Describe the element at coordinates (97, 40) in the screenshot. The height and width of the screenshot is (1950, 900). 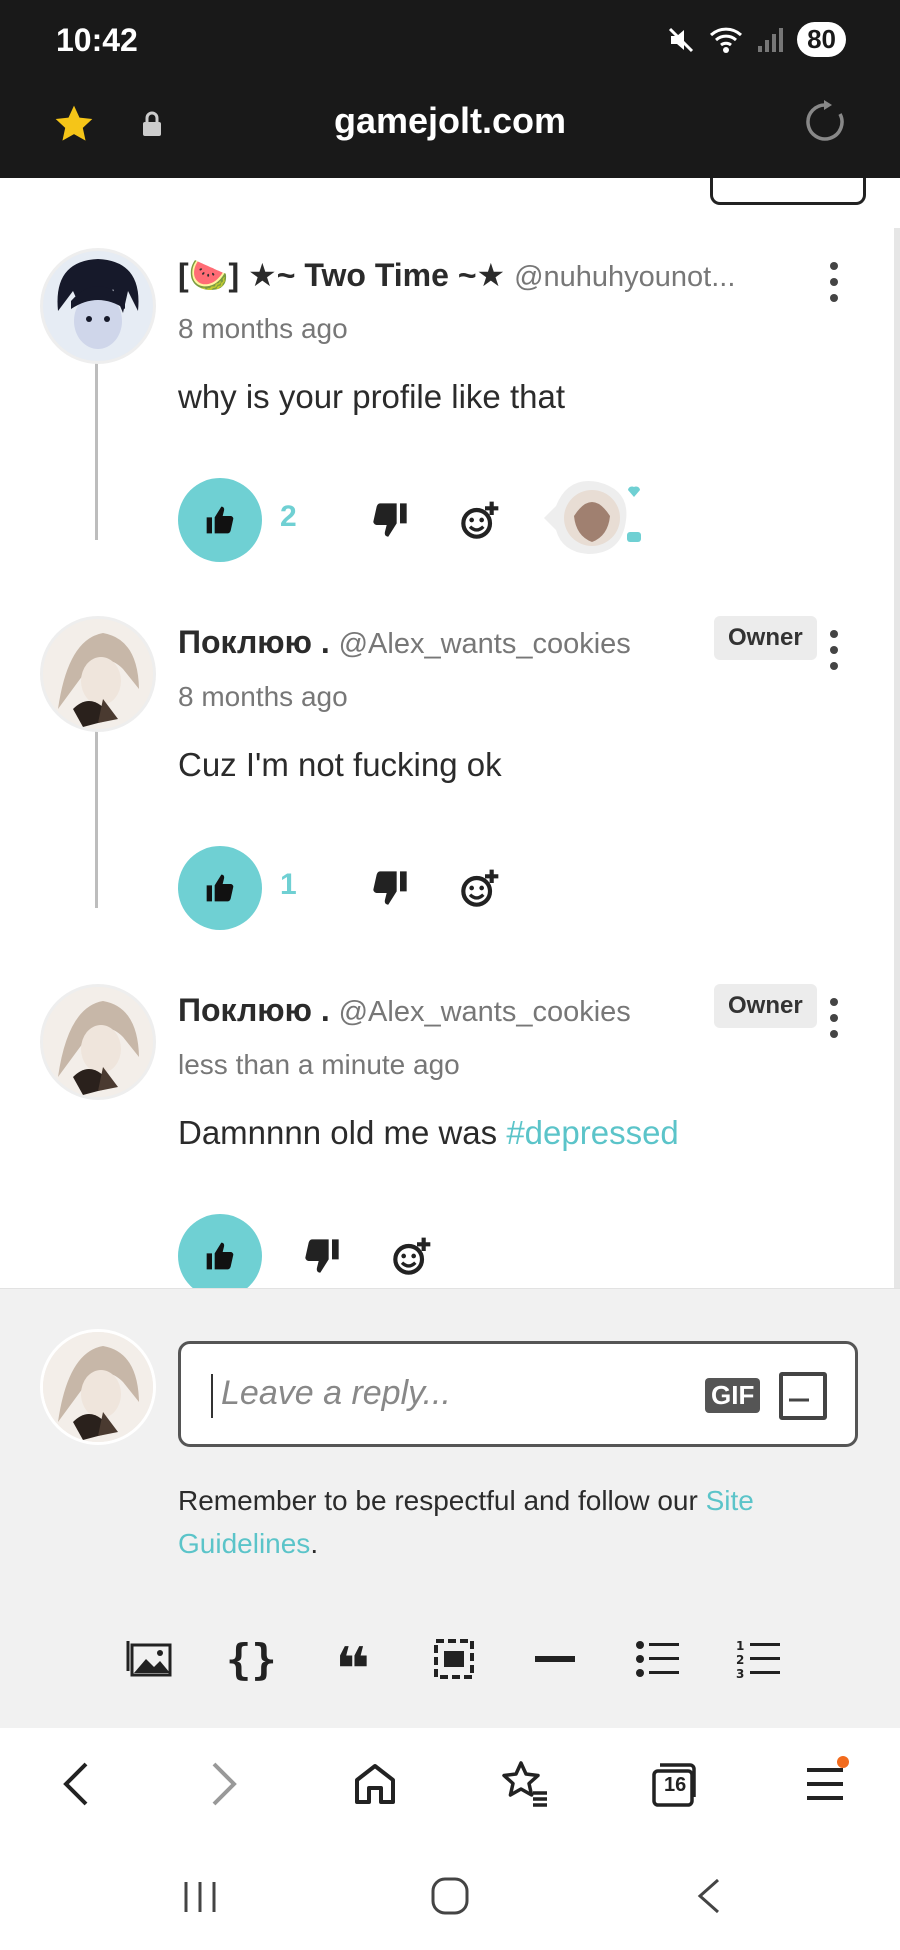
I see `status-time: 10:42` at that location.